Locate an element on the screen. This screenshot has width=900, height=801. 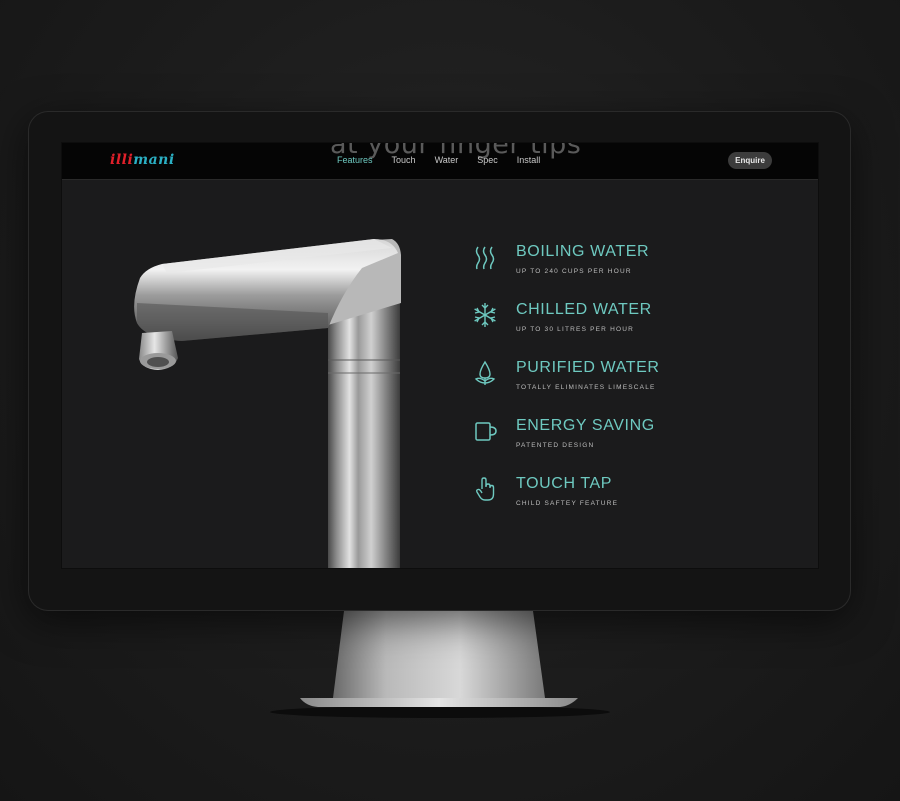
feature-boiling-water: BOILING WATER UP TO 240 CUPS PER HOUR is located at coordinates (622, 263).